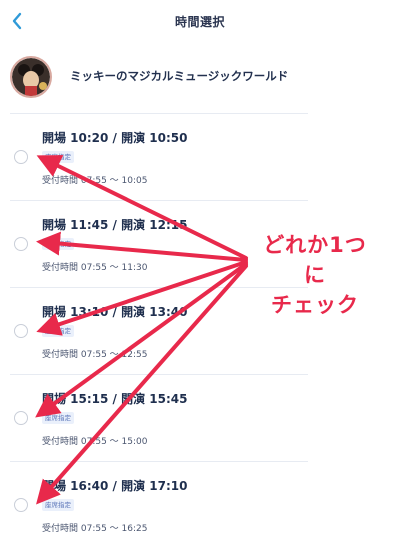 Image resolution: width=400 pixels, height=548 pixels. I want to click on annotation-line-2: チェック, so click(315, 305).